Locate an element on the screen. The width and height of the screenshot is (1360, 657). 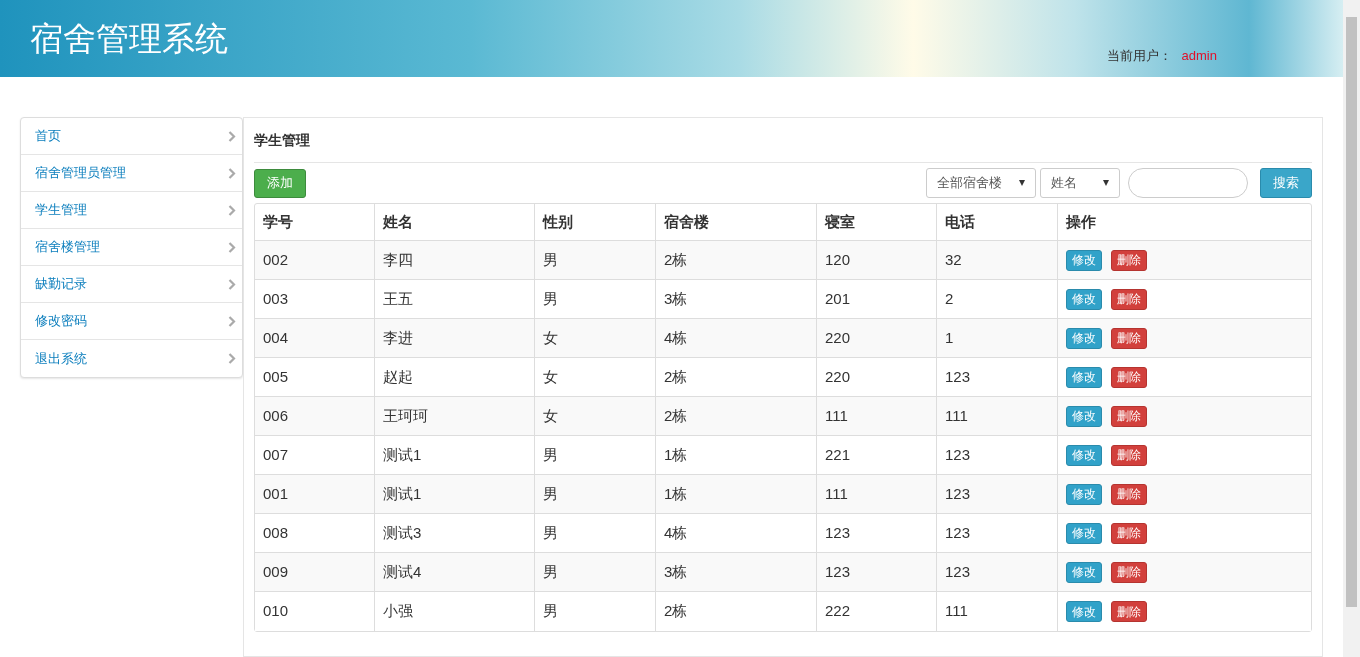
table-cell-text: 李进 is located at coordinates (398, 337).